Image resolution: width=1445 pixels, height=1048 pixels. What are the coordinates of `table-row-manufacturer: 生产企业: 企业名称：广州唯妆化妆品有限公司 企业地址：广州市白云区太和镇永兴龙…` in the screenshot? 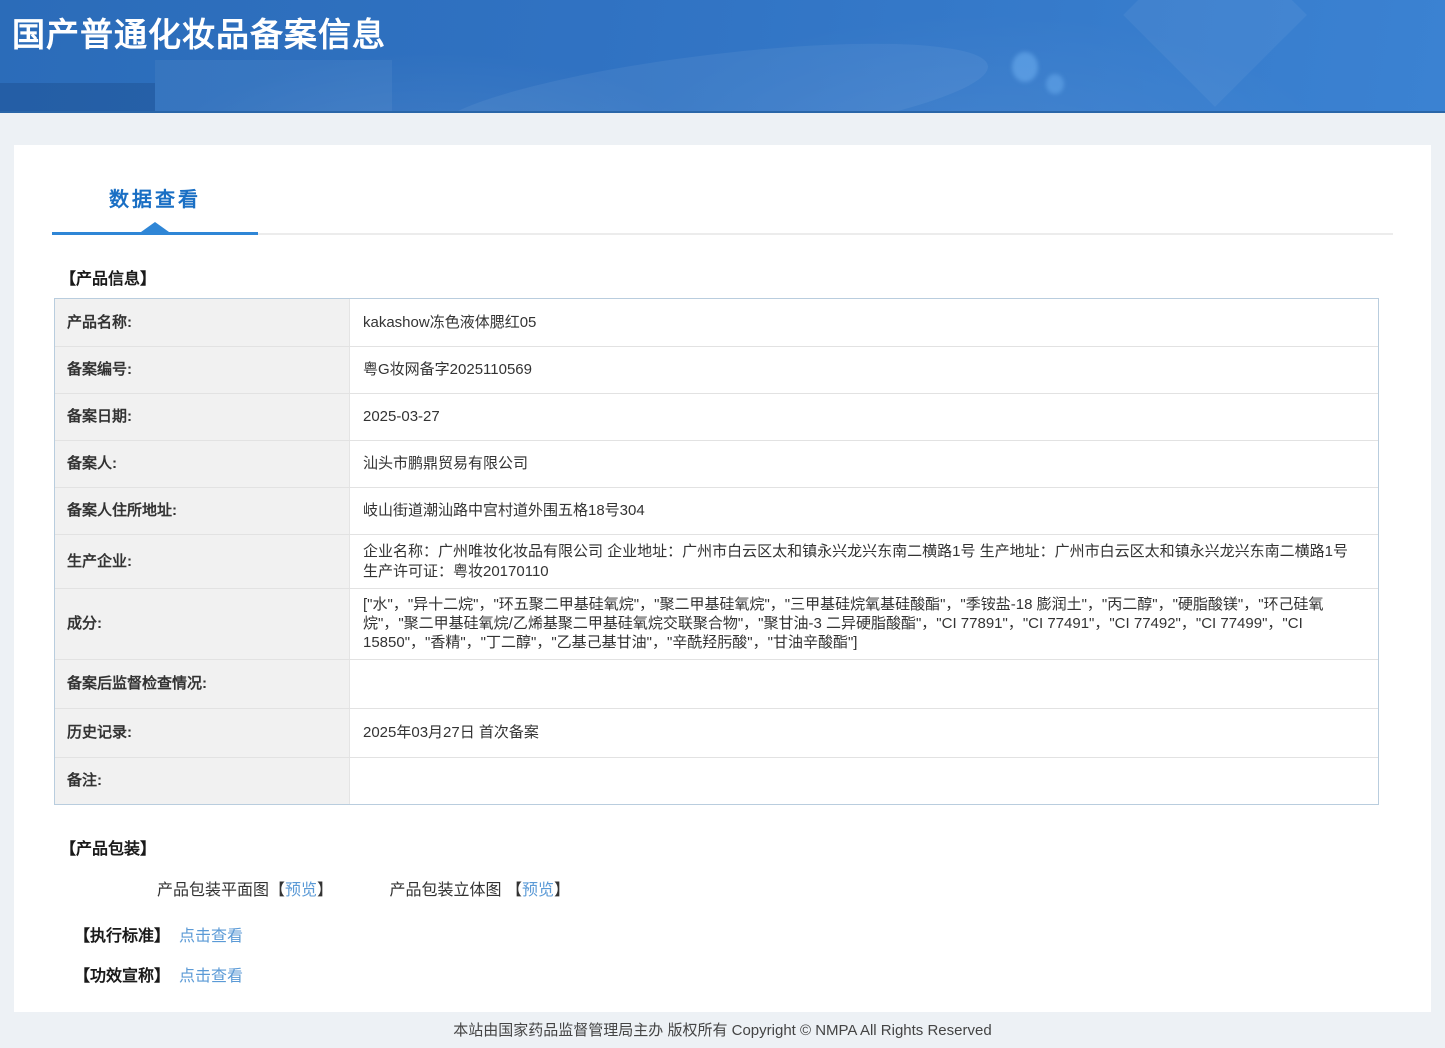 It's located at (716, 561).